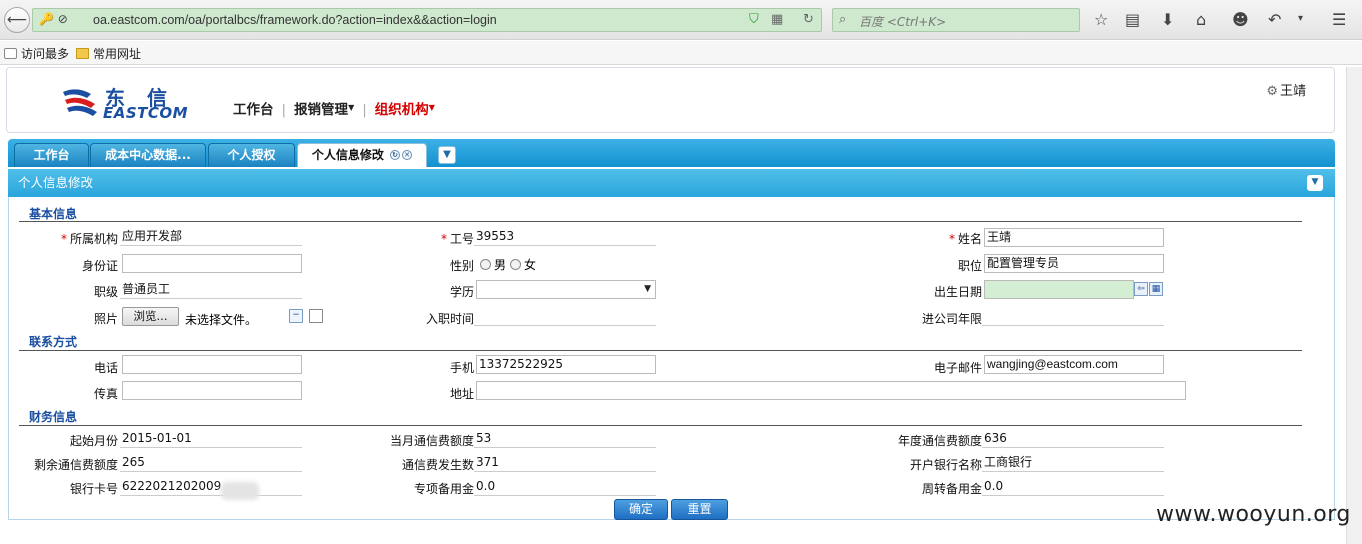 The width and height of the screenshot is (1362, 544). What do you see at coordinates (516, 264) in the screenshot?
I see `gender-female-radio` at bounding box center [516, 264].